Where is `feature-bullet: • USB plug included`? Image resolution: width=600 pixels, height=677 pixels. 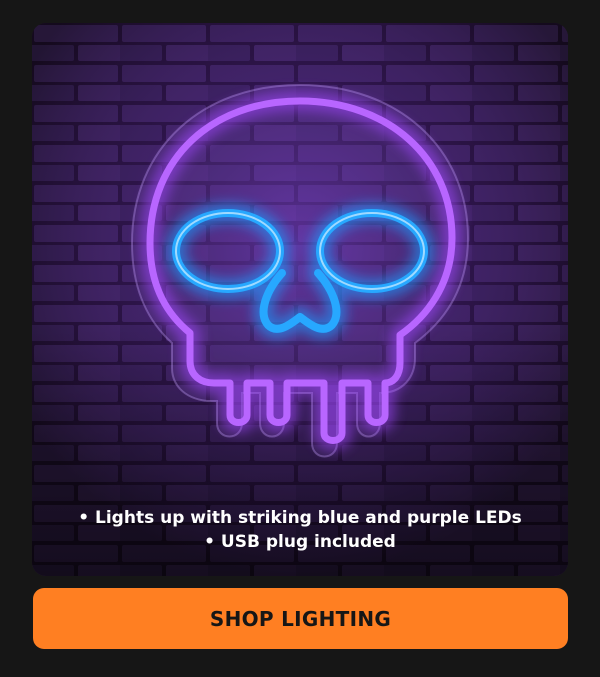
feature-bullet: • USB plug included is located at coordinates (300, 542).